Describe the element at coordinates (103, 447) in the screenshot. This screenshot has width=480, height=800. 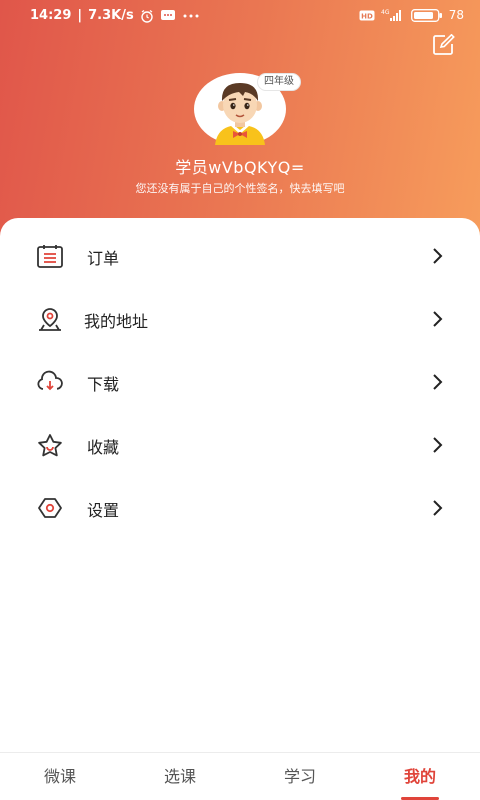
I see `menu-label-favorites: 收藏` at that location.